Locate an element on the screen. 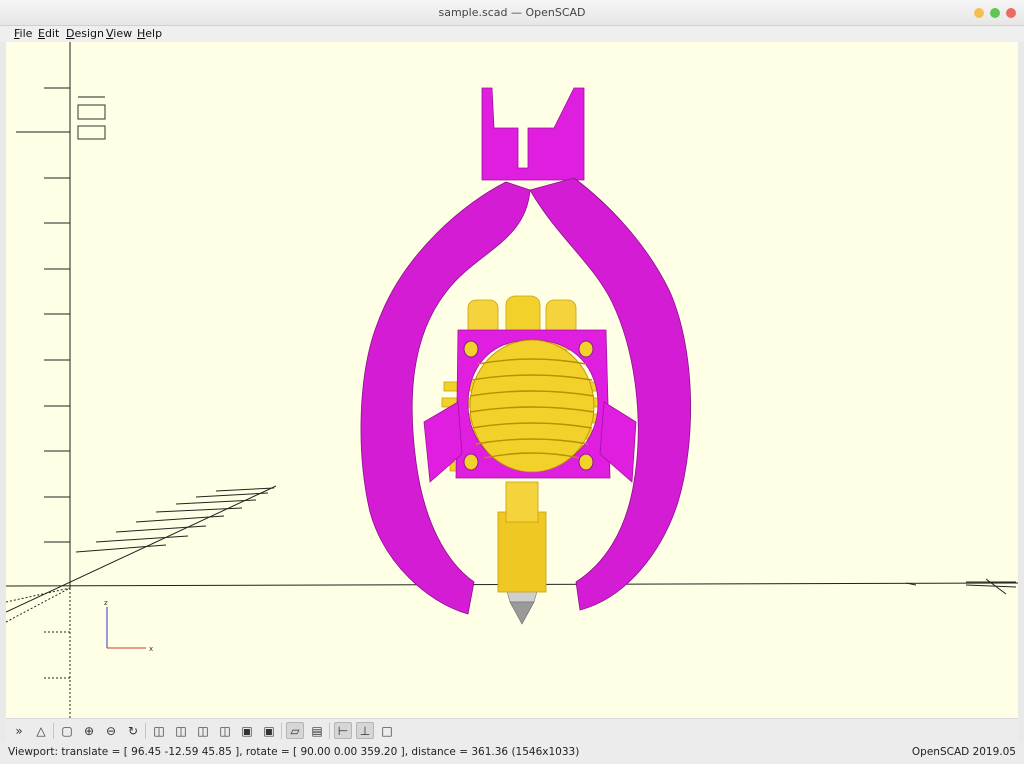 The width and height of the screenshot is (1024, 764). zoom-out-icon: ⊖ is located at coordinates (111, 730).